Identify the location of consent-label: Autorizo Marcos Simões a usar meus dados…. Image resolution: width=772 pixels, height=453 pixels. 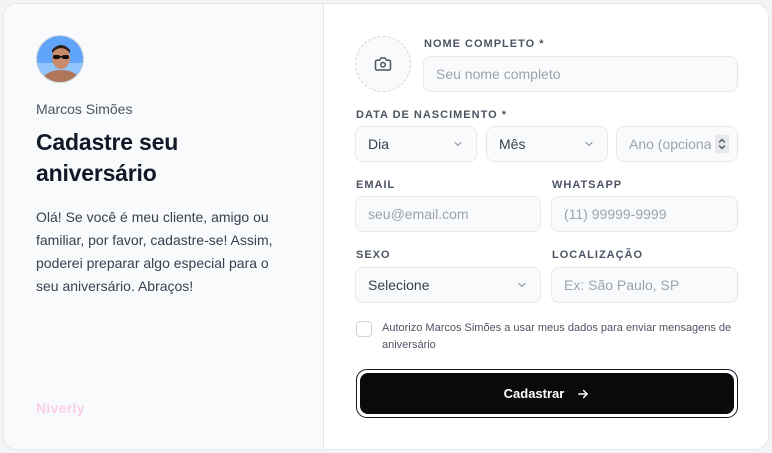
(557, 336).